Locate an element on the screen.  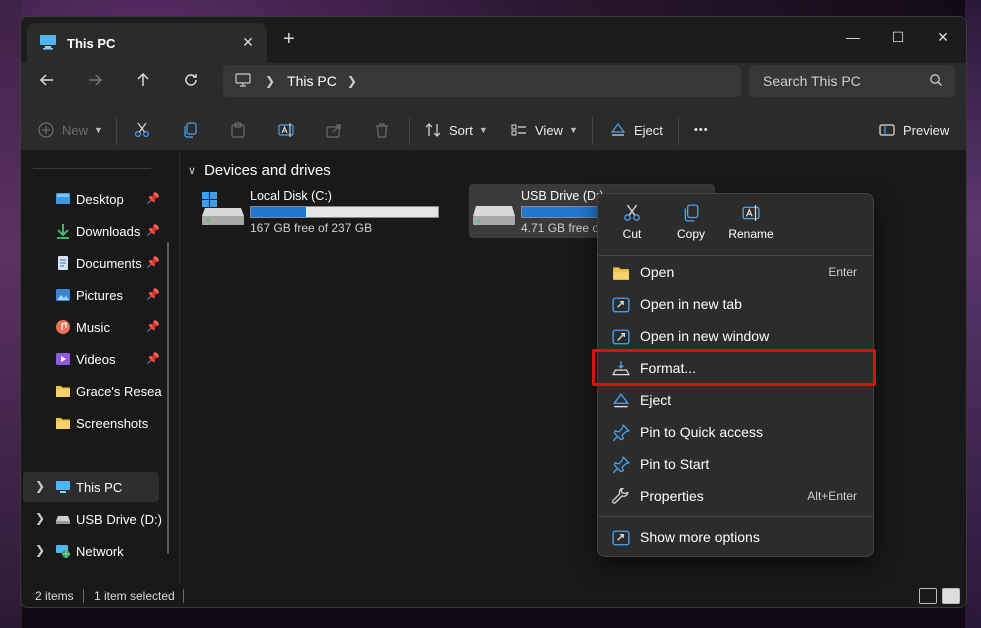
status-bar: 2 items 1 item selected is located at coordinates (493, 595).